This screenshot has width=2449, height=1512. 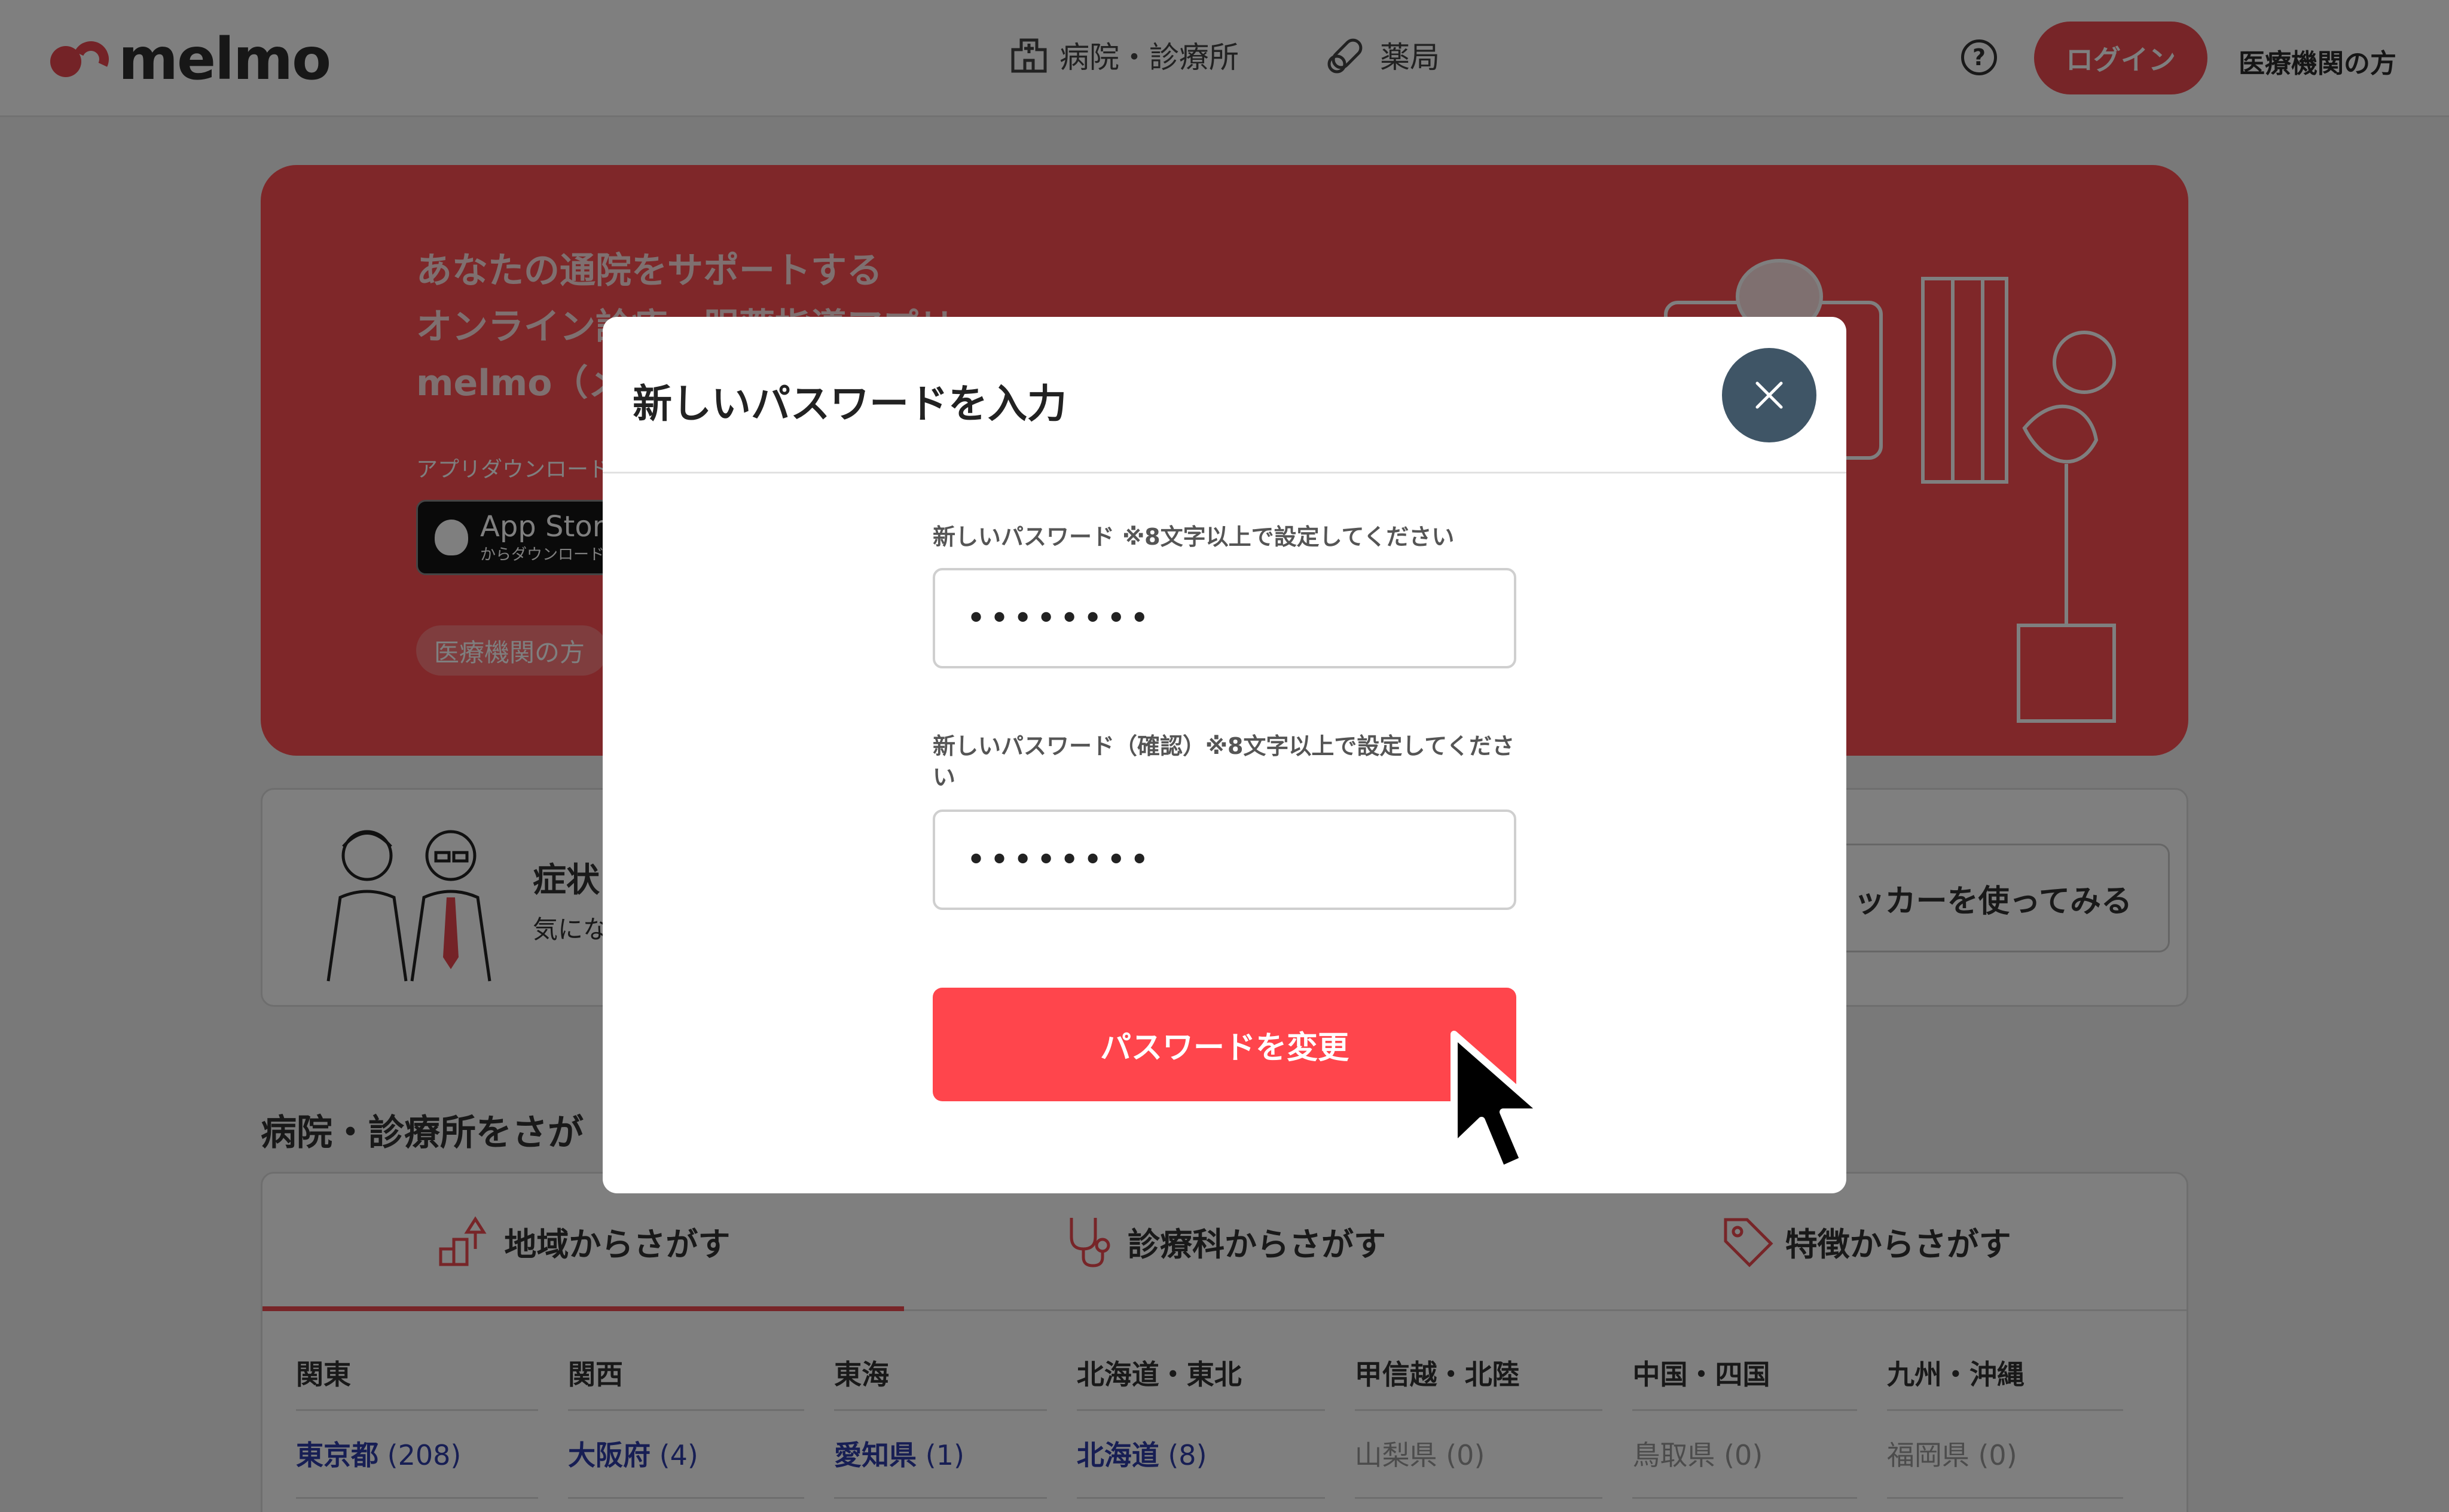 I want to click on close-button, so click(x=1769, y=395).